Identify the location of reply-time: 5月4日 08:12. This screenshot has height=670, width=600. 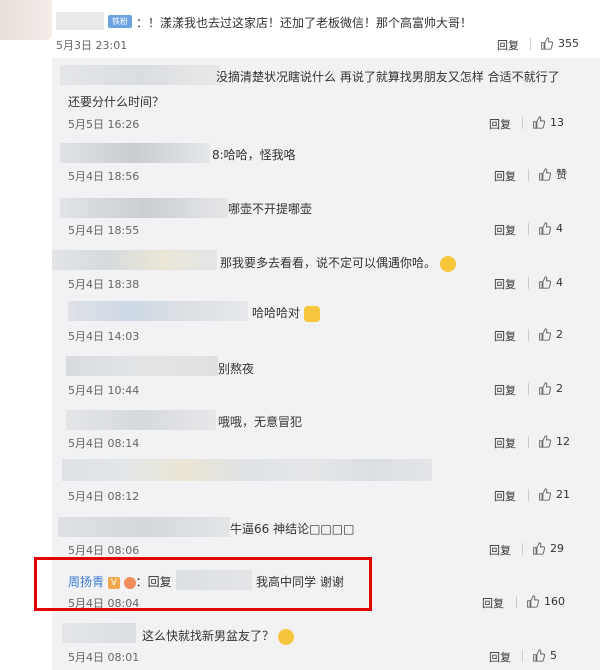
(104, 496).